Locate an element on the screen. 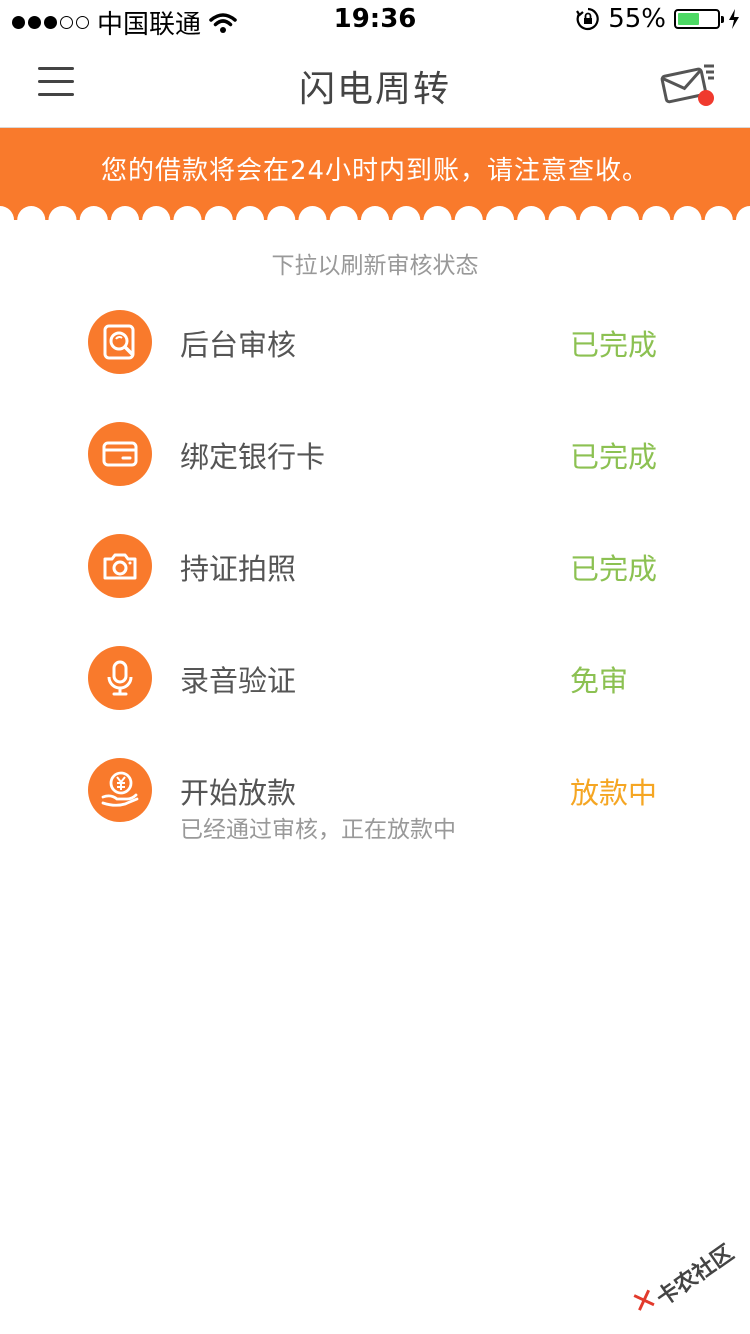 The width and height of the screenshot is (750, 1334). page-title: 闪电周转 is located at coordinates (374, 89).